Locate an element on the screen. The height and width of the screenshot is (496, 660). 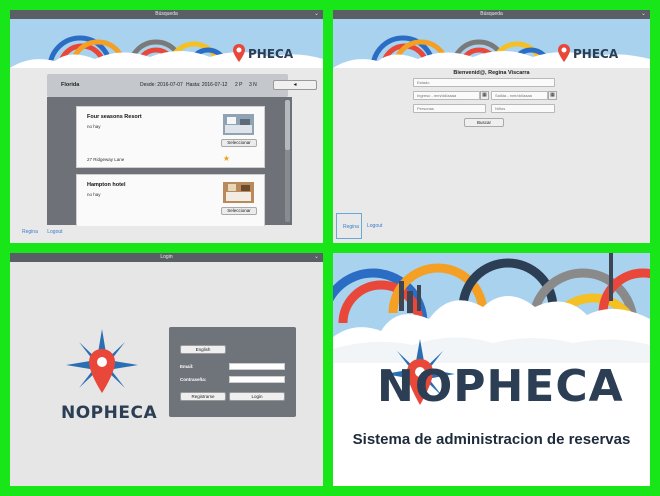
star-icon: ★ is located at coordinates (226, 158).